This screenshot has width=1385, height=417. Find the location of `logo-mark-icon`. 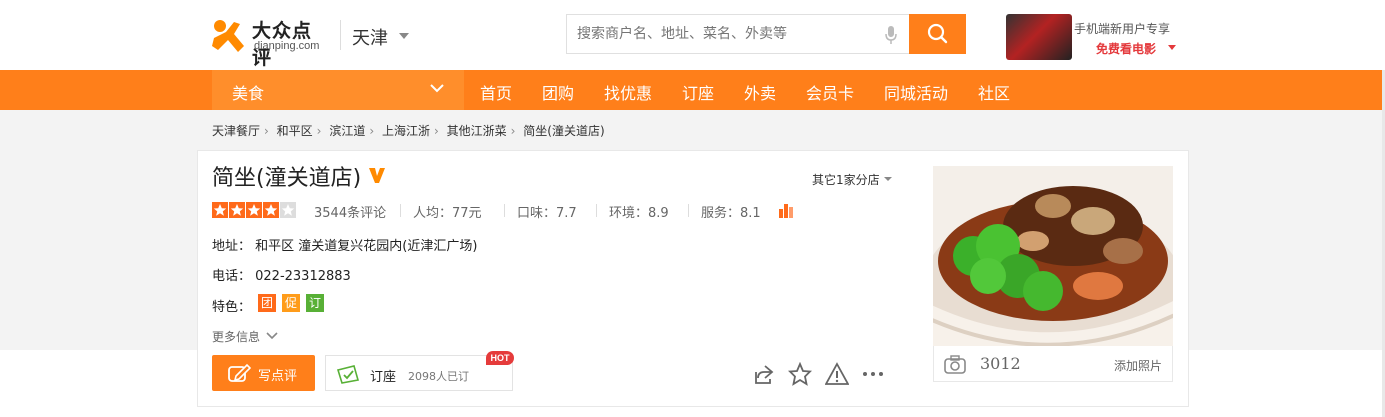

logo-mark-icon is located at coordinates (228, 36).